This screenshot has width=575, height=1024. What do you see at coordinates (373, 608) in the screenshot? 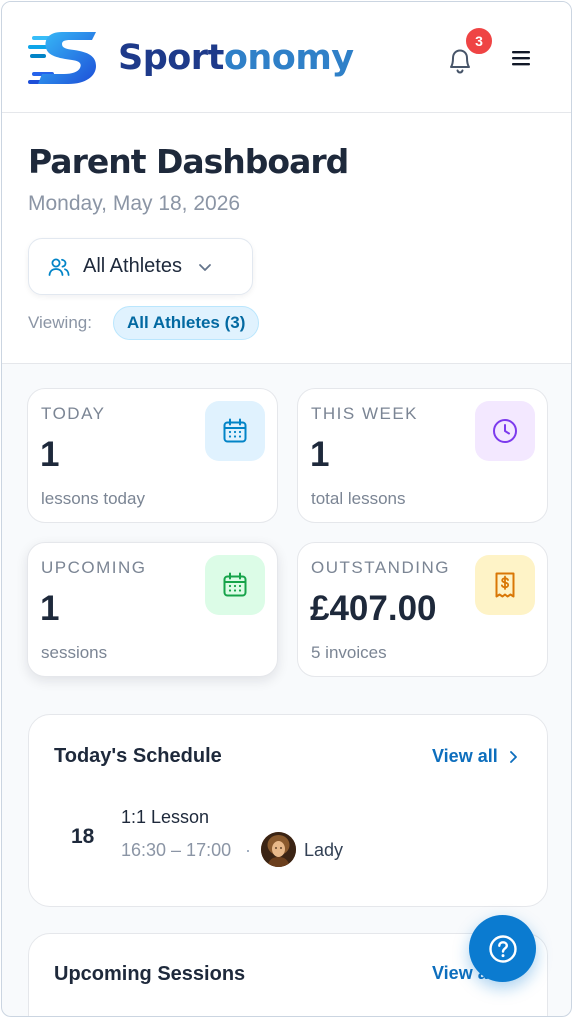
I see `stat-value: £407.00` at bounding box center [373, 608].